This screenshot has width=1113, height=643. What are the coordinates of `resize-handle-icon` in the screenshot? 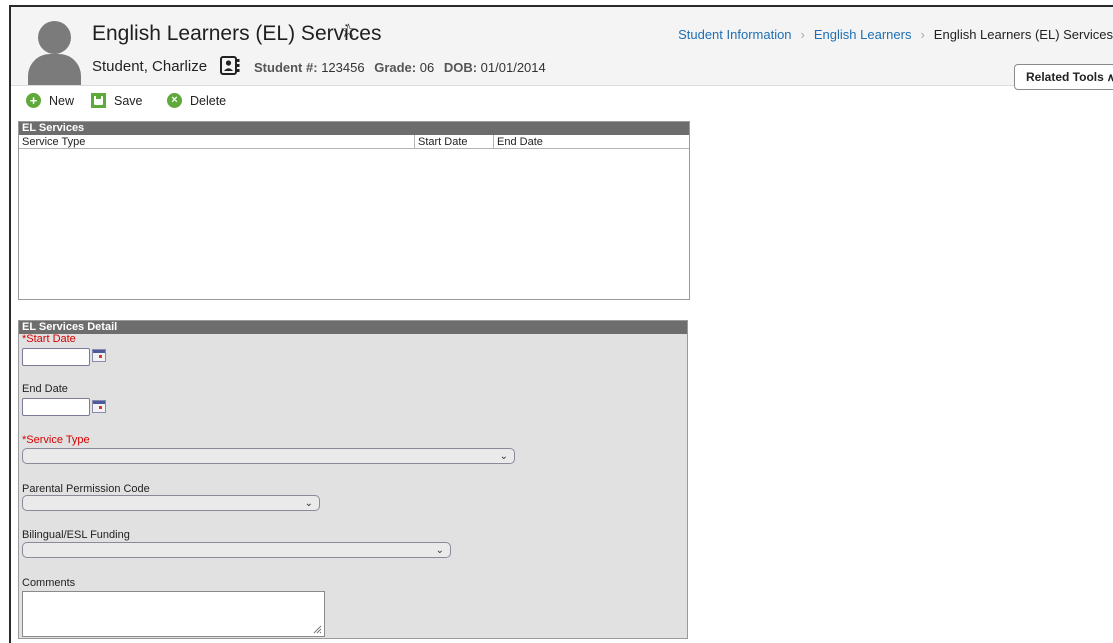 It's located at (317, 629).